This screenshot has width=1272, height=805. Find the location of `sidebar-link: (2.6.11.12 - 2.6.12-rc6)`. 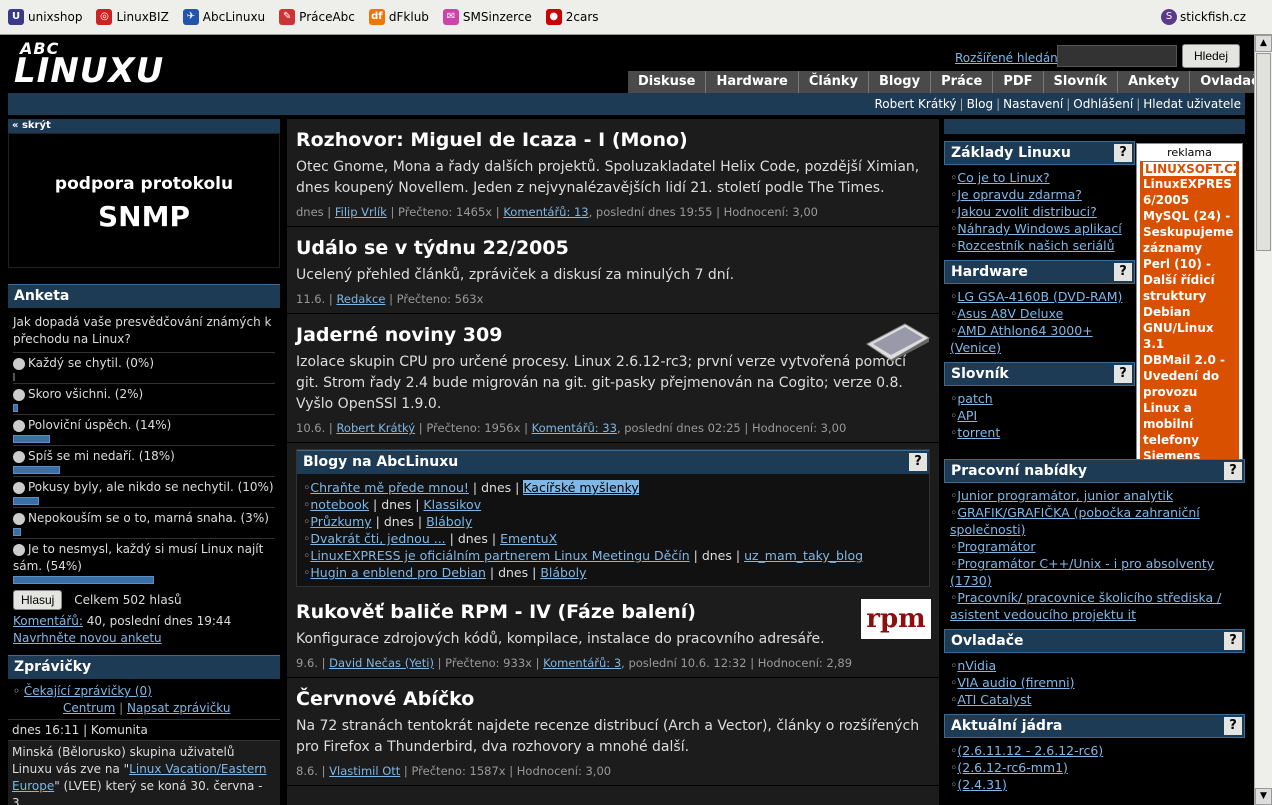

sidebar-link: (2.6.11.12 - 2.6.12-rc6) is located at coordinates (1030, 750).